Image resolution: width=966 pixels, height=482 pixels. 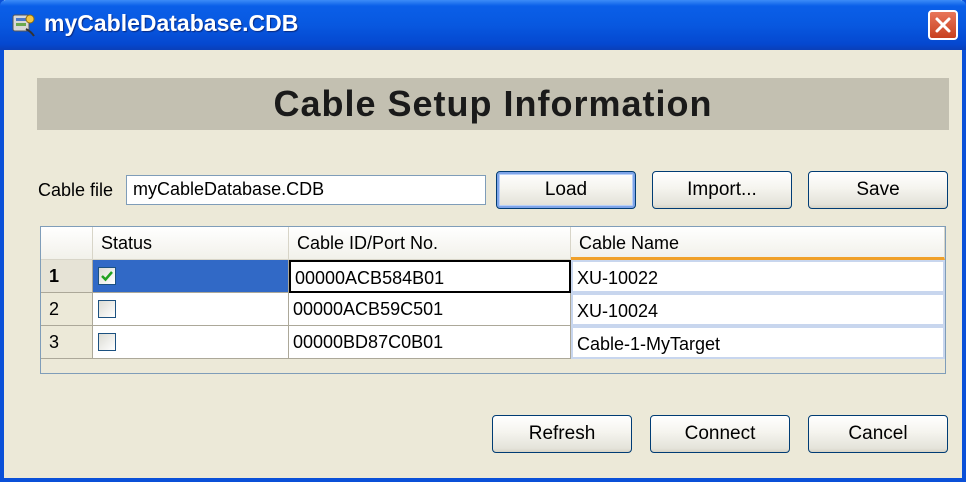 What do you see at coordinates (67, 309) in the screenshot?
I see `row-number: 2` at bounding box center [67, 309].